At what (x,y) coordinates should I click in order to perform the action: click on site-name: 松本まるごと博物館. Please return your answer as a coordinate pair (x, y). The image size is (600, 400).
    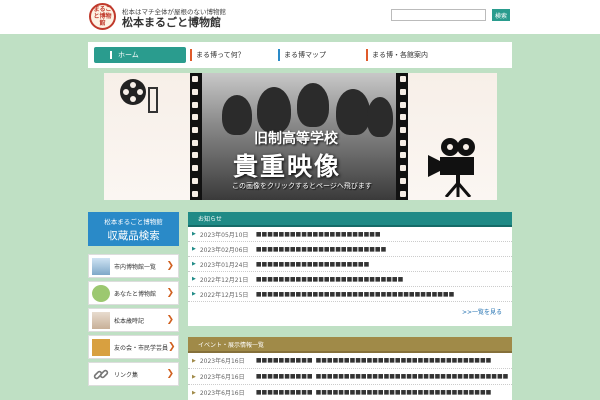
    Looking at the image, I should click on (171, 22).